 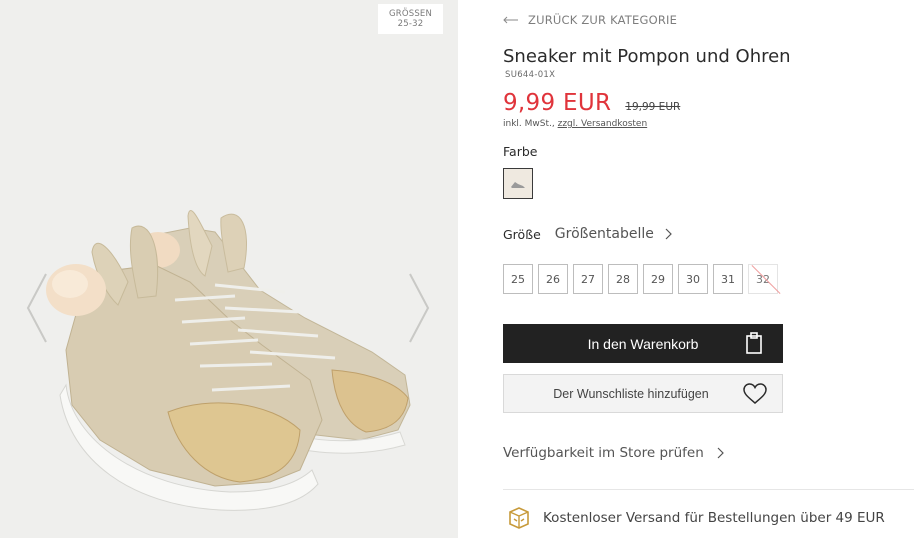 What do you see at coordinates (518, 279) in the screenshot?
I see `size-option-25: 25` at bounding box center [518, 279].